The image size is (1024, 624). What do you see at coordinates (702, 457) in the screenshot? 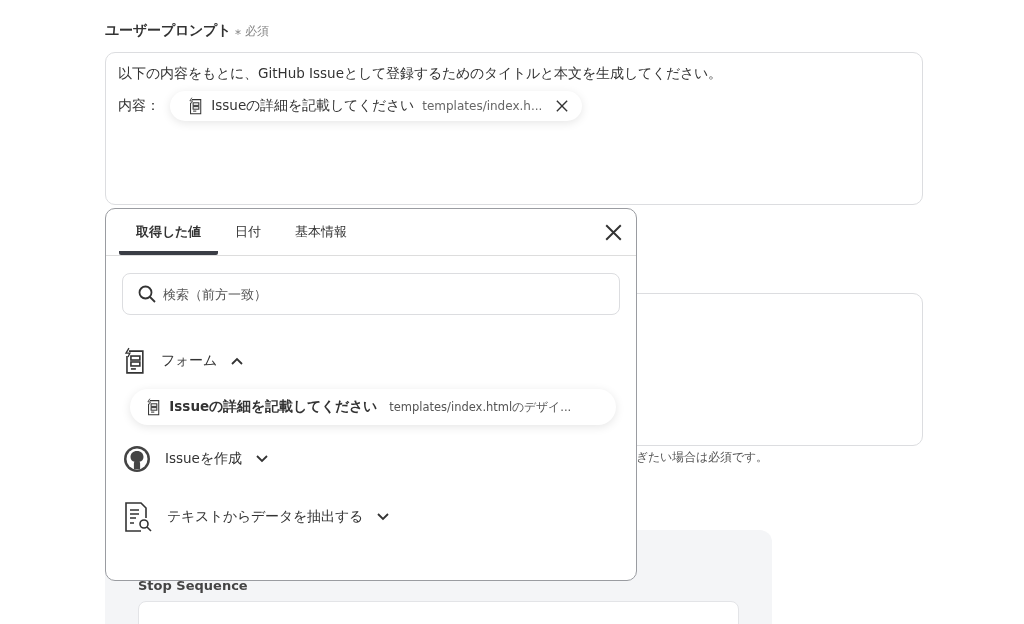
I see `hint-text: ぎたい場合は必須です。` at bounding box center [702, 457].